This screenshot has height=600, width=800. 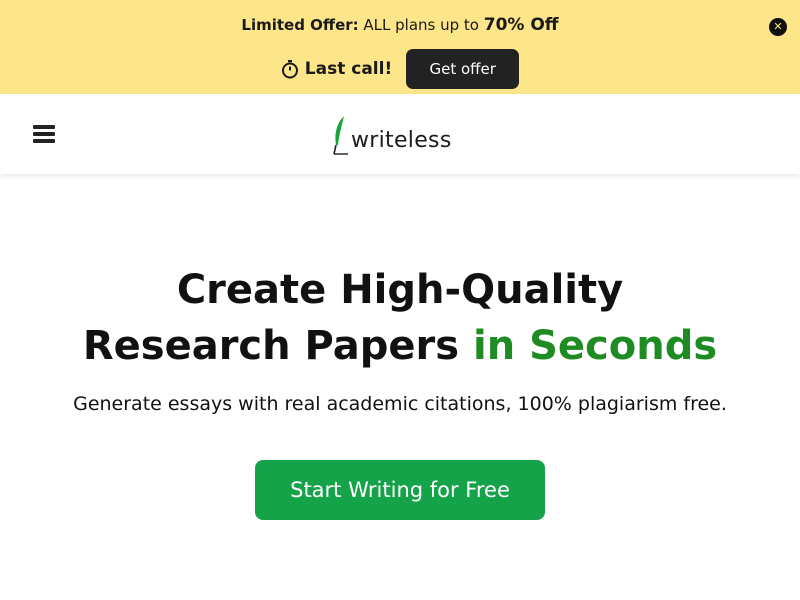 I want to click on get-offer-button: Get offer, so click(x=463, y=69).